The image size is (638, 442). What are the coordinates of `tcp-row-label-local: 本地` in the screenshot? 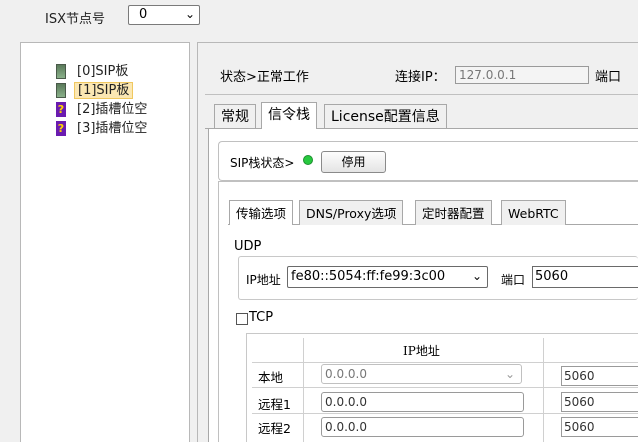 It's located at (271, 377).